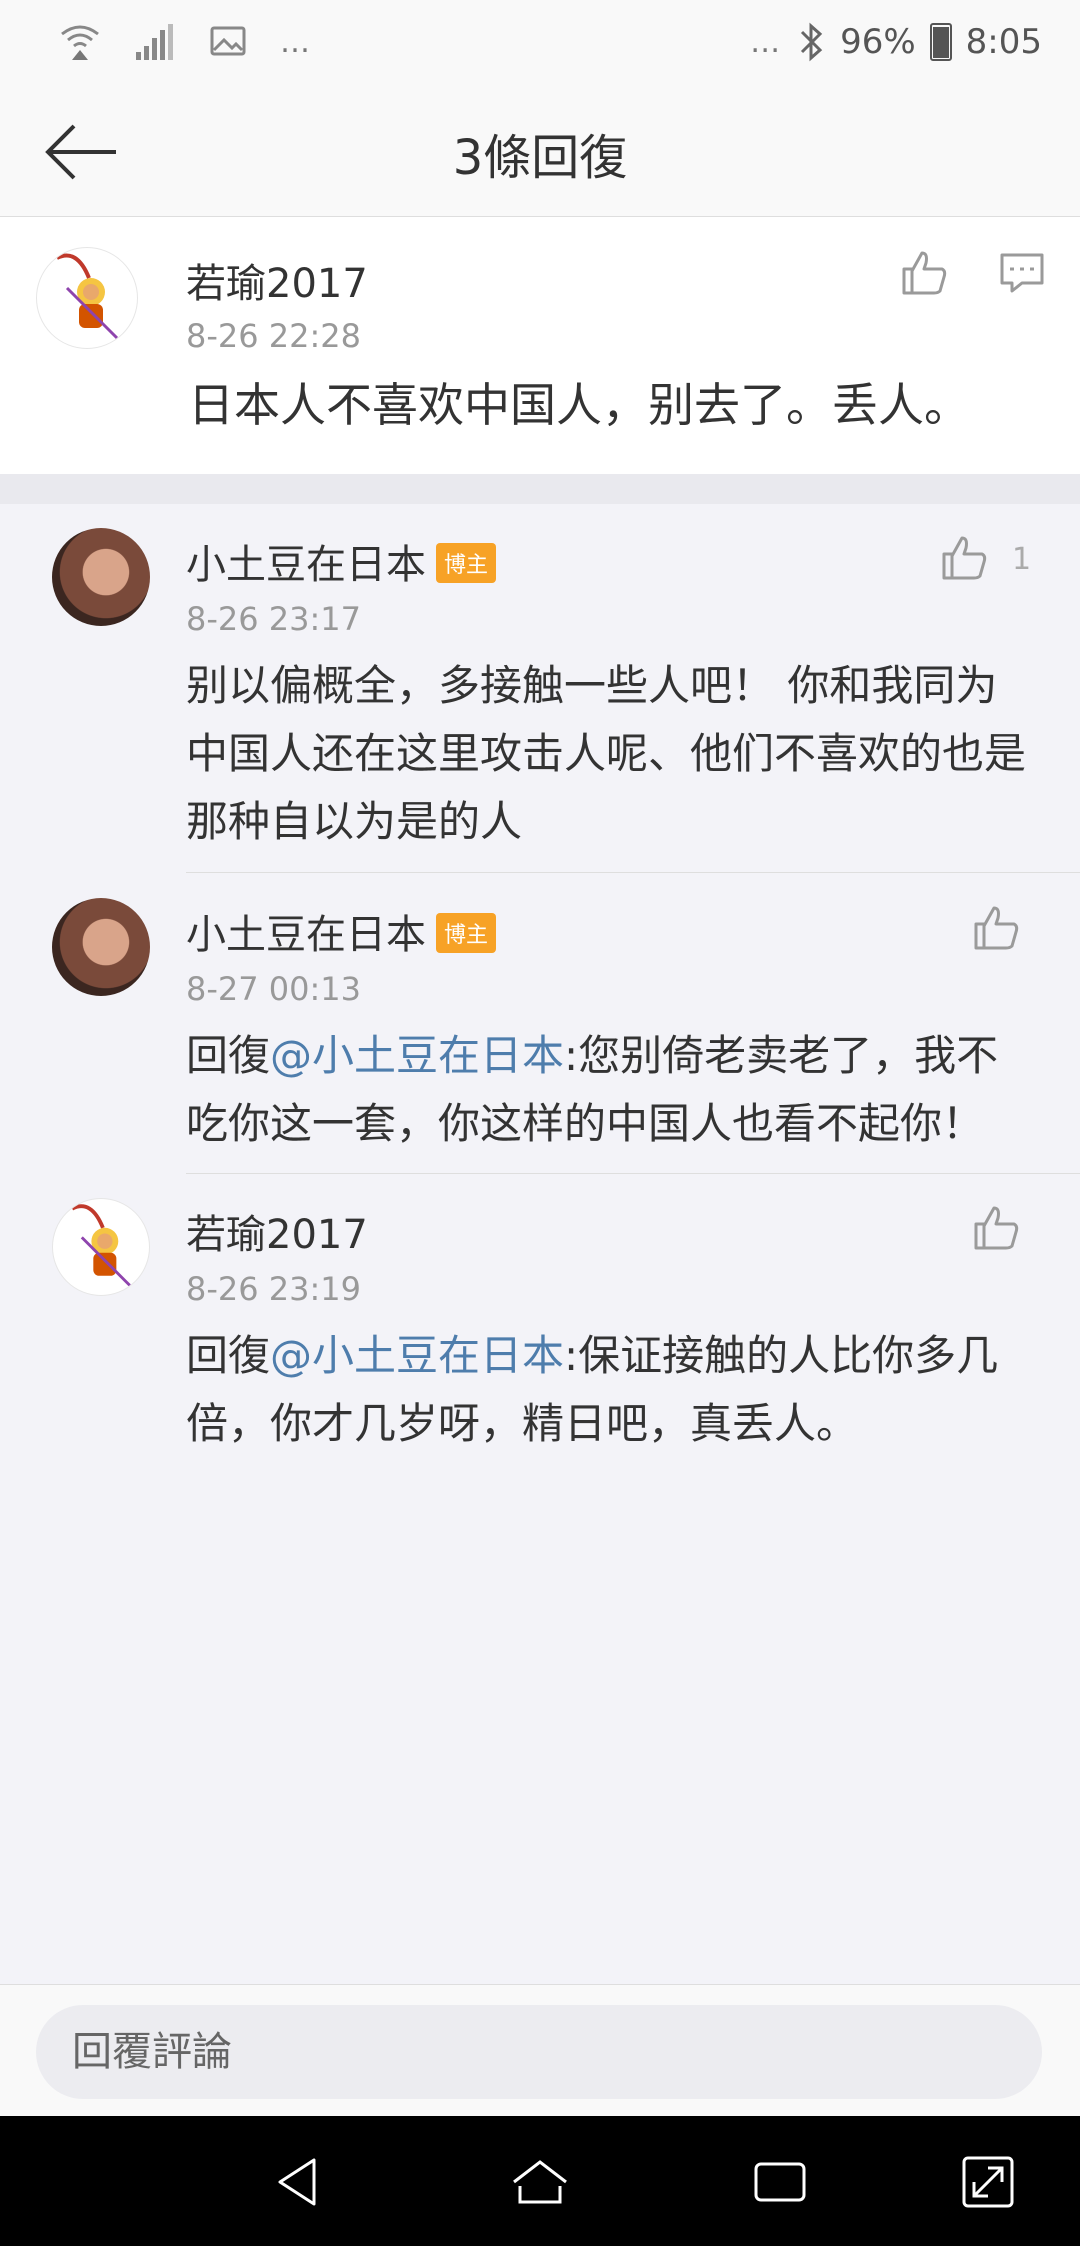 The image size is (1080, 2246). I want to click on reply-bar: 回覆評論, so click(540, 2050).